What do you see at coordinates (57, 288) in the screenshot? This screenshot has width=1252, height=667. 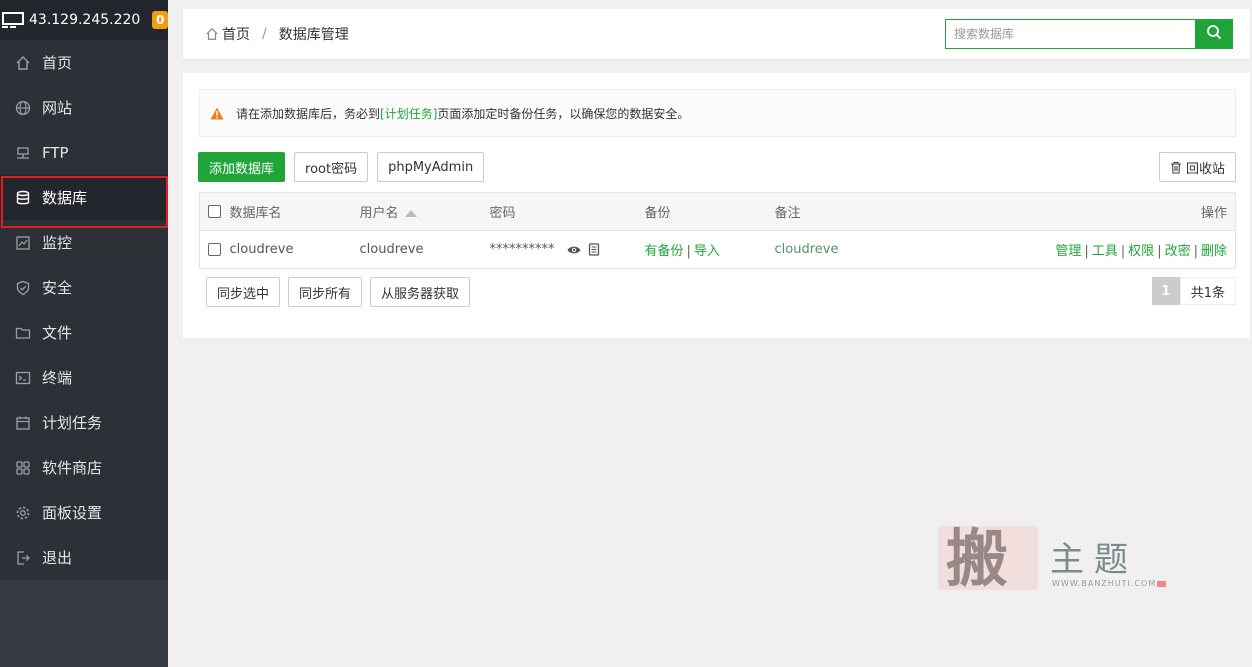 I see `sidebar-item-label: 安全` at bounding box center [57, 288].